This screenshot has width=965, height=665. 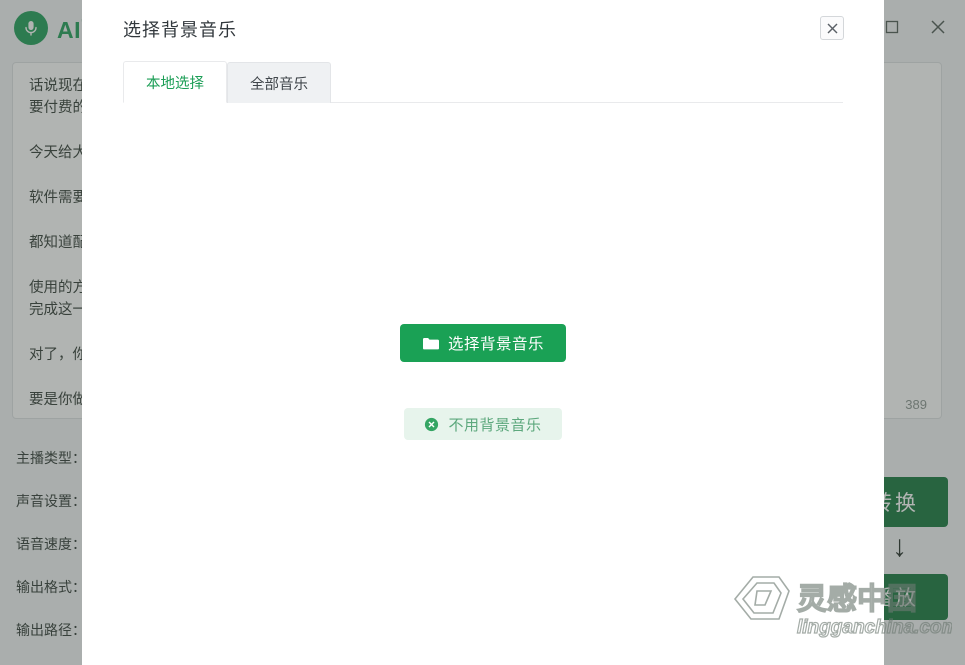 I want to click on dialog-tabs: 本地选择 全部音乐, so click(x=483, y=81).